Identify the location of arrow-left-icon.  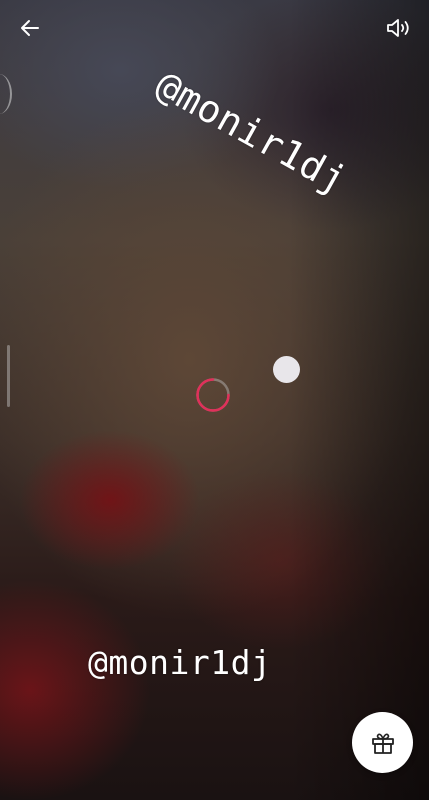
(30, 28).